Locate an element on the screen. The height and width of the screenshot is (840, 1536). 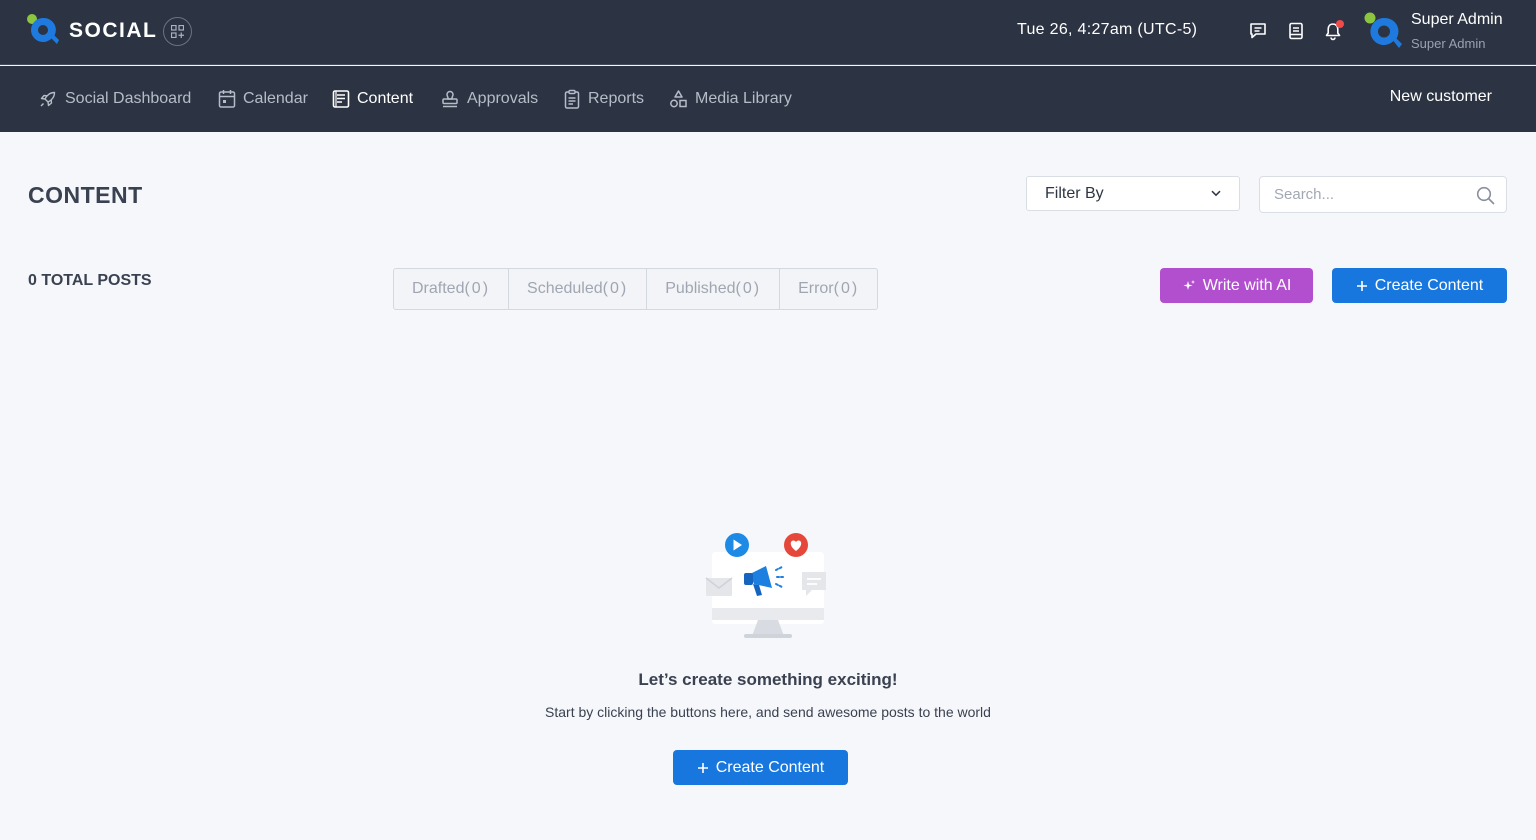
search-box is located at coordinates (1383, 194).